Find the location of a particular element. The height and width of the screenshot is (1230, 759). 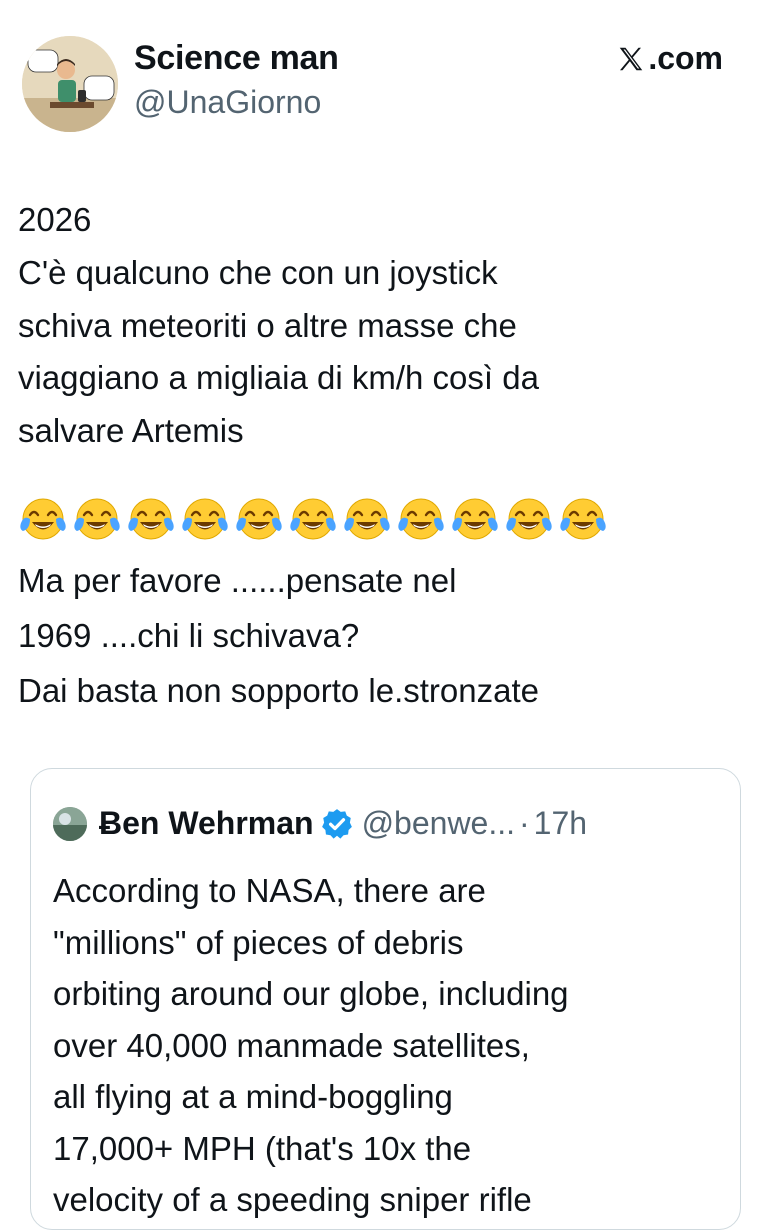

author-info: Science man @UnaGiorno is located at coordinates (236, 81).